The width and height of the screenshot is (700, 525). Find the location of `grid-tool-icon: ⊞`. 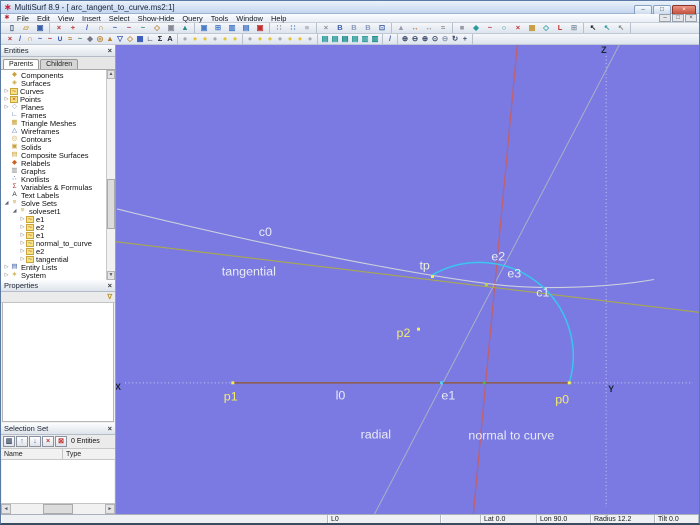

grid-tool-icon: ⊞ is located at coordinates (574, 28).